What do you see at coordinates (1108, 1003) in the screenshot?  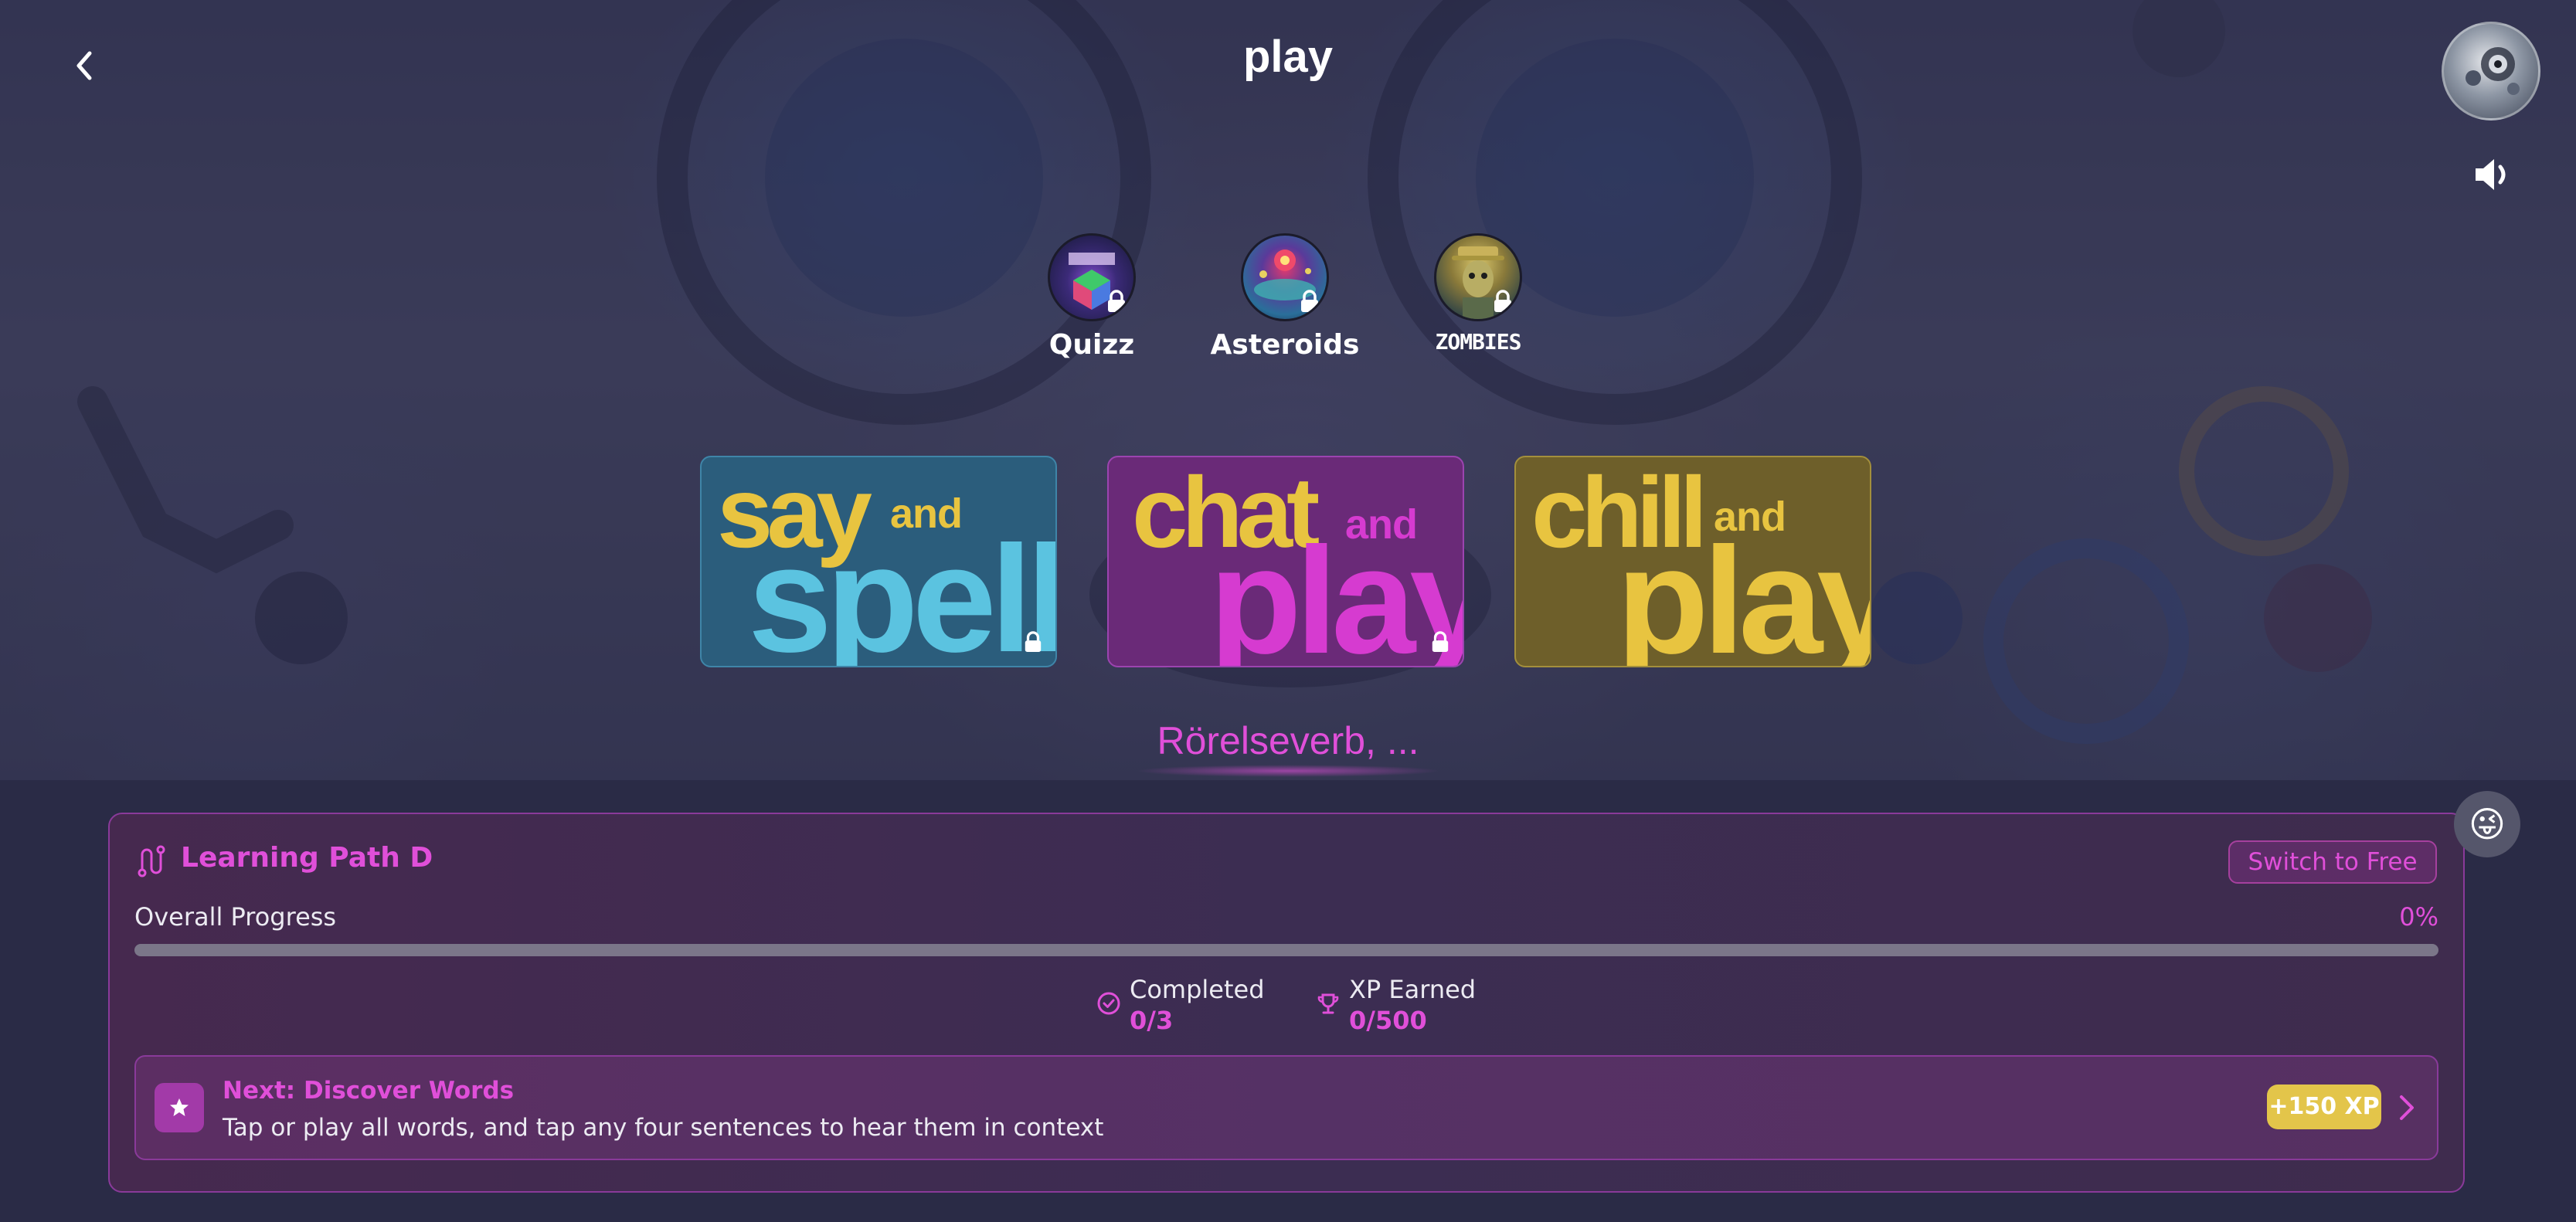 I see `check-circle-icon` at bounding box center [1108, 1003].